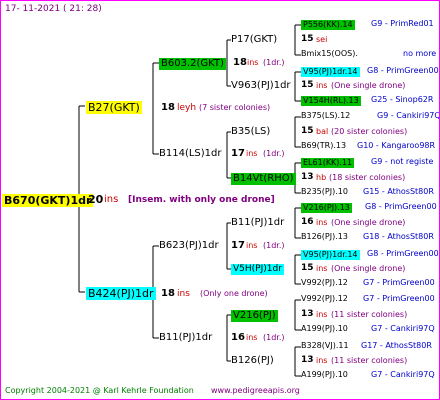 The image size is (440, 400). I want to click on gen4-ins-label-4: ins, so click(322, 222).